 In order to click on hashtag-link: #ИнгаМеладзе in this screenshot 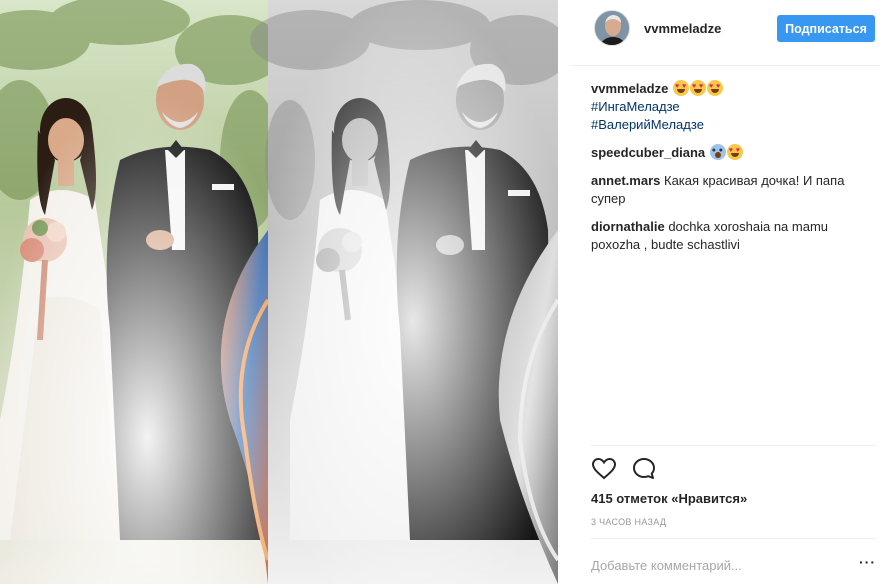, I will do `click(733, 107)`.